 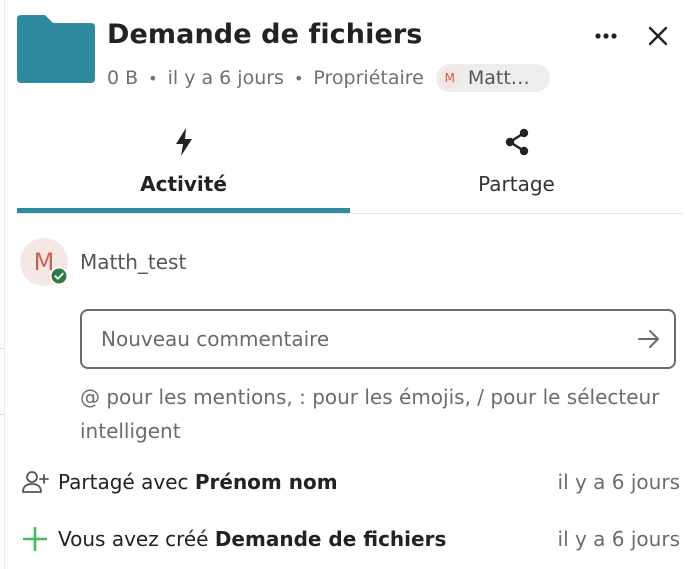 What do you see at coordinates (4, 284) in the screenshot?
I see `panel-divider` at bounding box center [4, 284].